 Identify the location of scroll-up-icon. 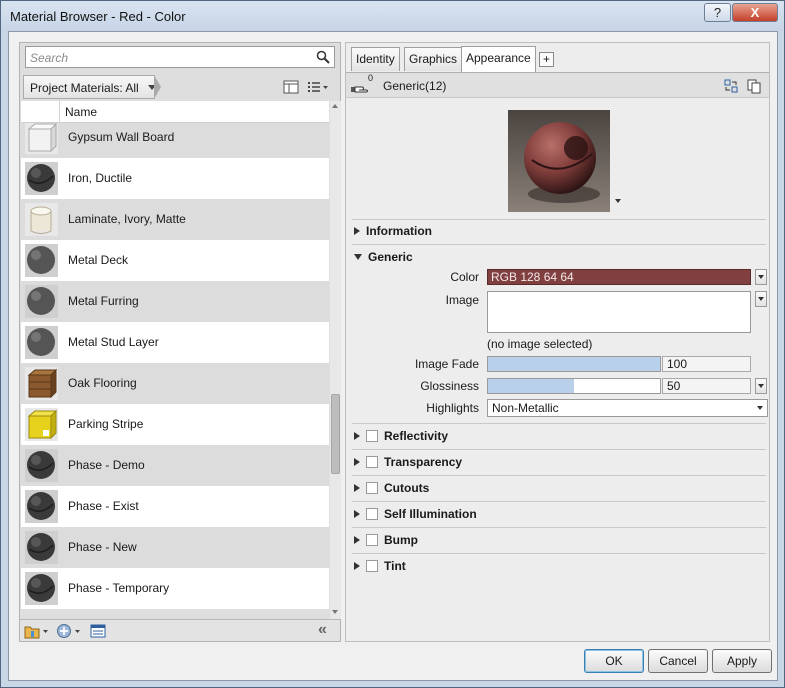
(335, 106).